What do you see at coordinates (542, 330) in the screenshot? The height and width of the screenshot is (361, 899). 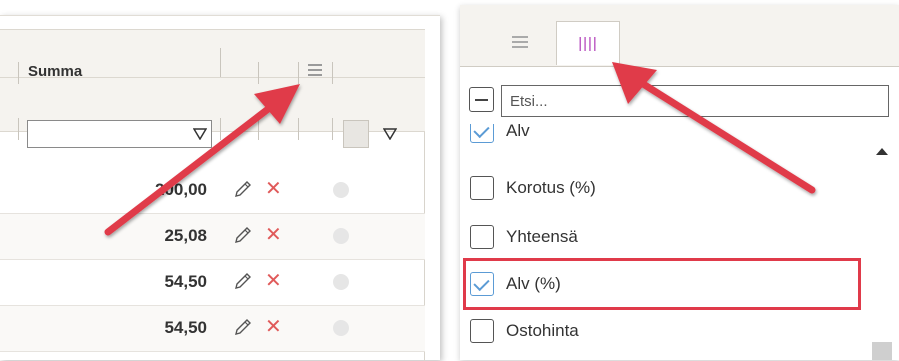 I see `column-label: Ostohinta` at bounding box center [542, 330].